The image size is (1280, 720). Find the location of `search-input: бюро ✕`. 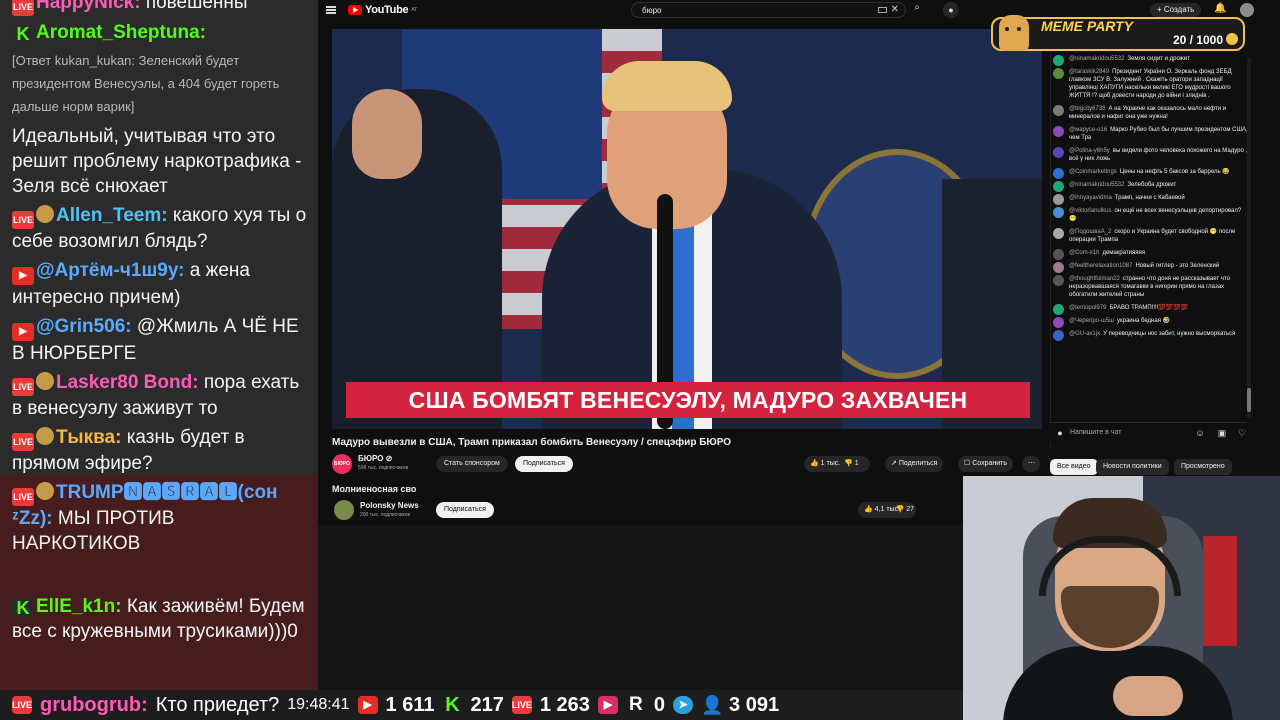

search-input: бюро ✕ is located at coordinates (768, 10).